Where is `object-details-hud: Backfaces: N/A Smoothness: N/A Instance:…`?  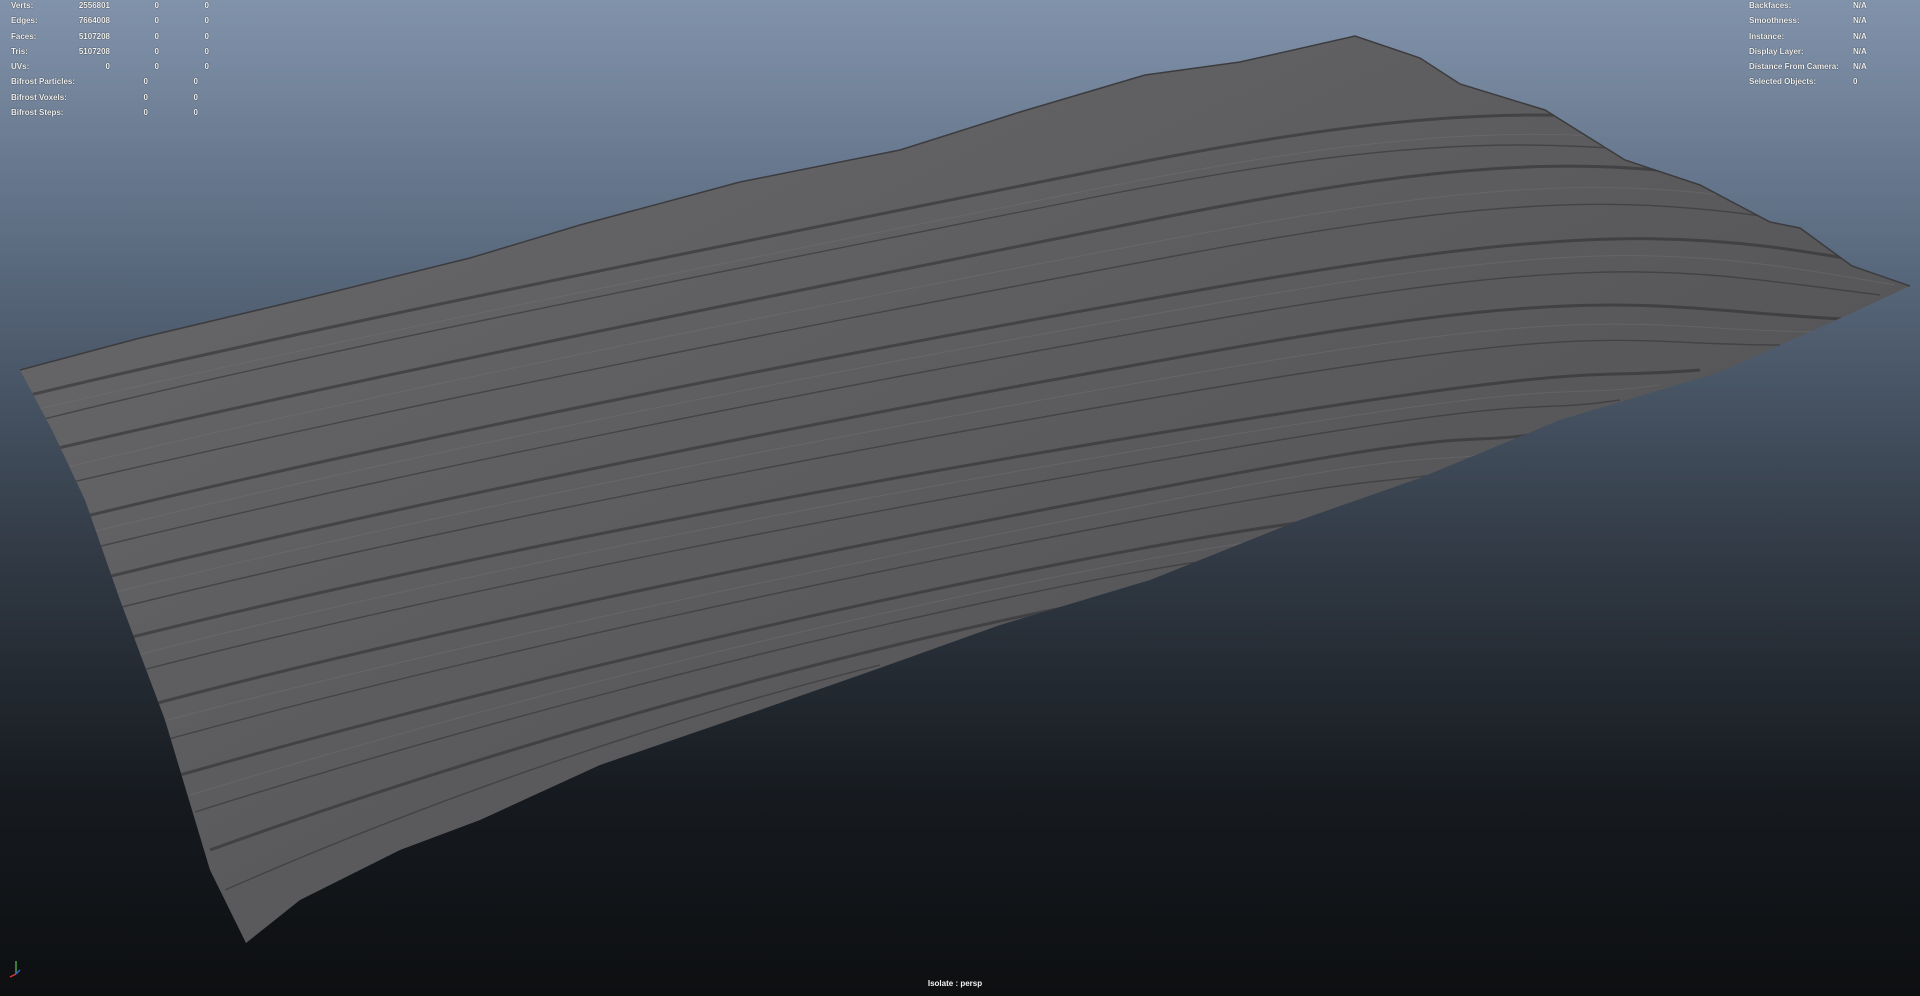
object-details-hud: Backfaces: N/A Smoothness: N/A Instance:… is located at coordinates (1829, 45).